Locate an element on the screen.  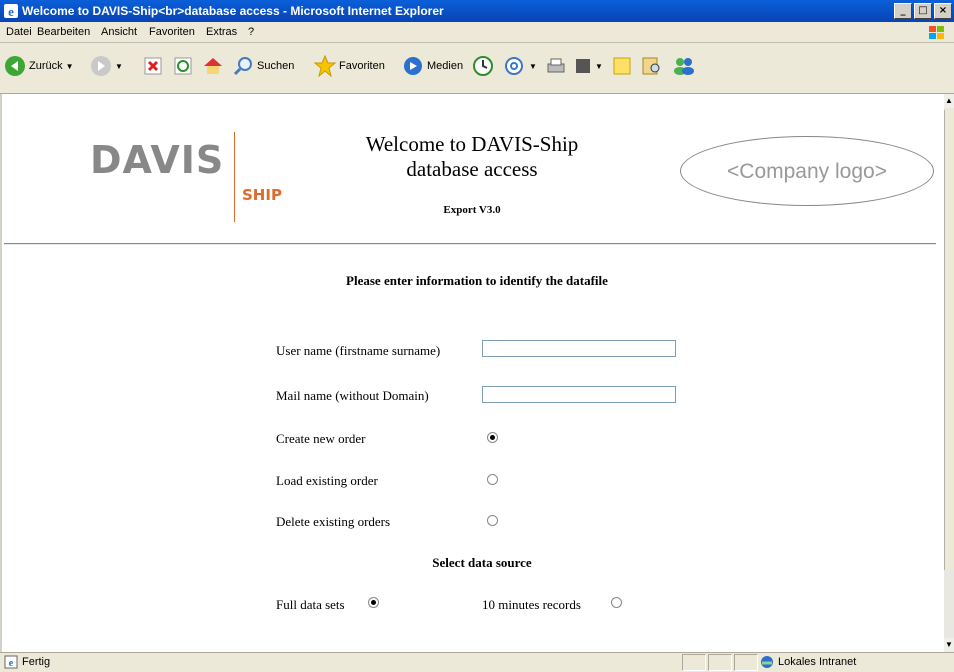
logo-divider is located at coordinates (234, 177).